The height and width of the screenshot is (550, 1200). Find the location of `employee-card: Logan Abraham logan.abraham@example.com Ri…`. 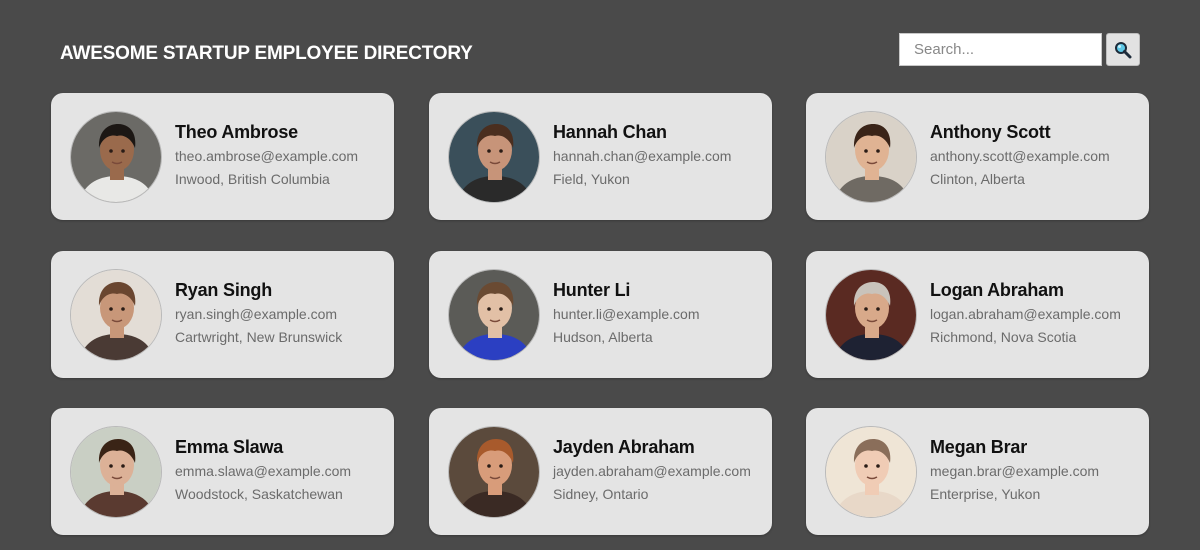

employee-card: Logan Abraham logan.abraham@example.com Ri… is located at coordinates (977, 314).